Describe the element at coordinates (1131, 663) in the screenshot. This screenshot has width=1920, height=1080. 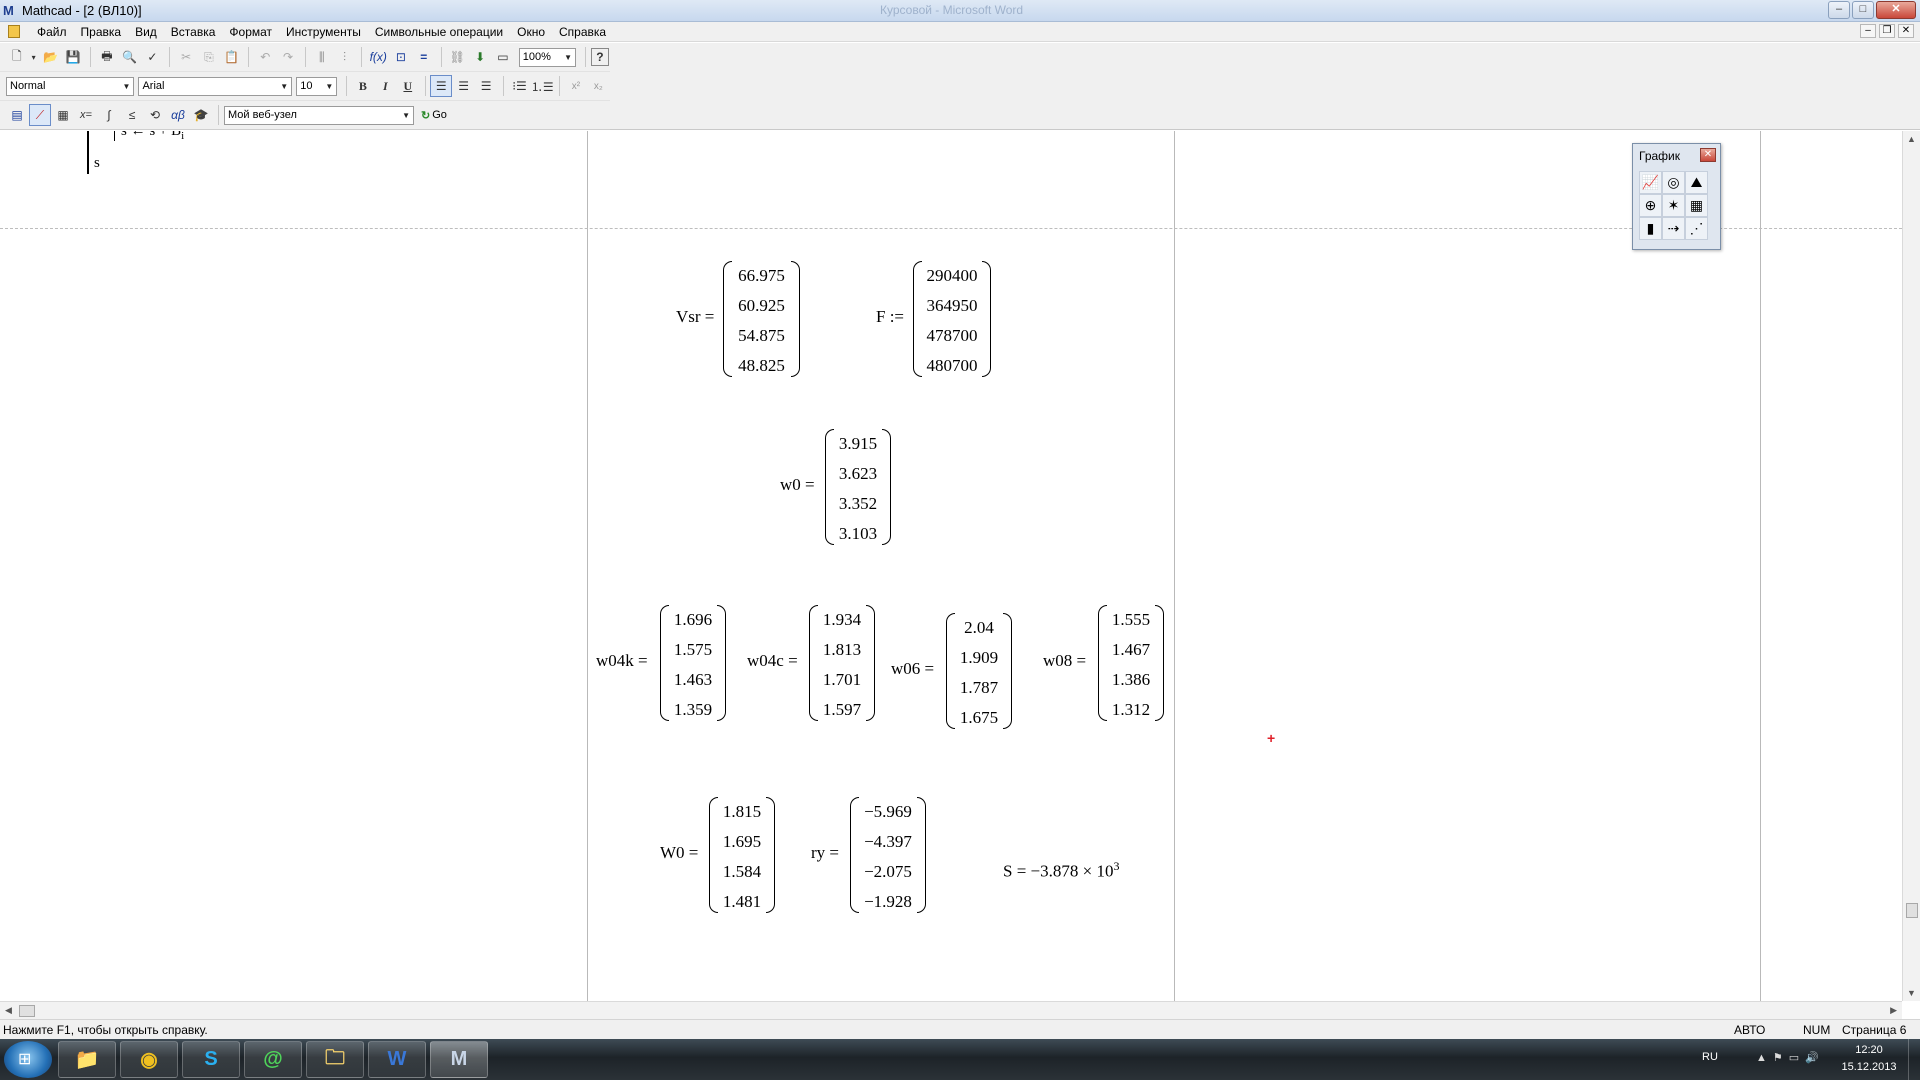
I see `w08-matrix: 1.555 1.467 1.386 1.312` at that location.